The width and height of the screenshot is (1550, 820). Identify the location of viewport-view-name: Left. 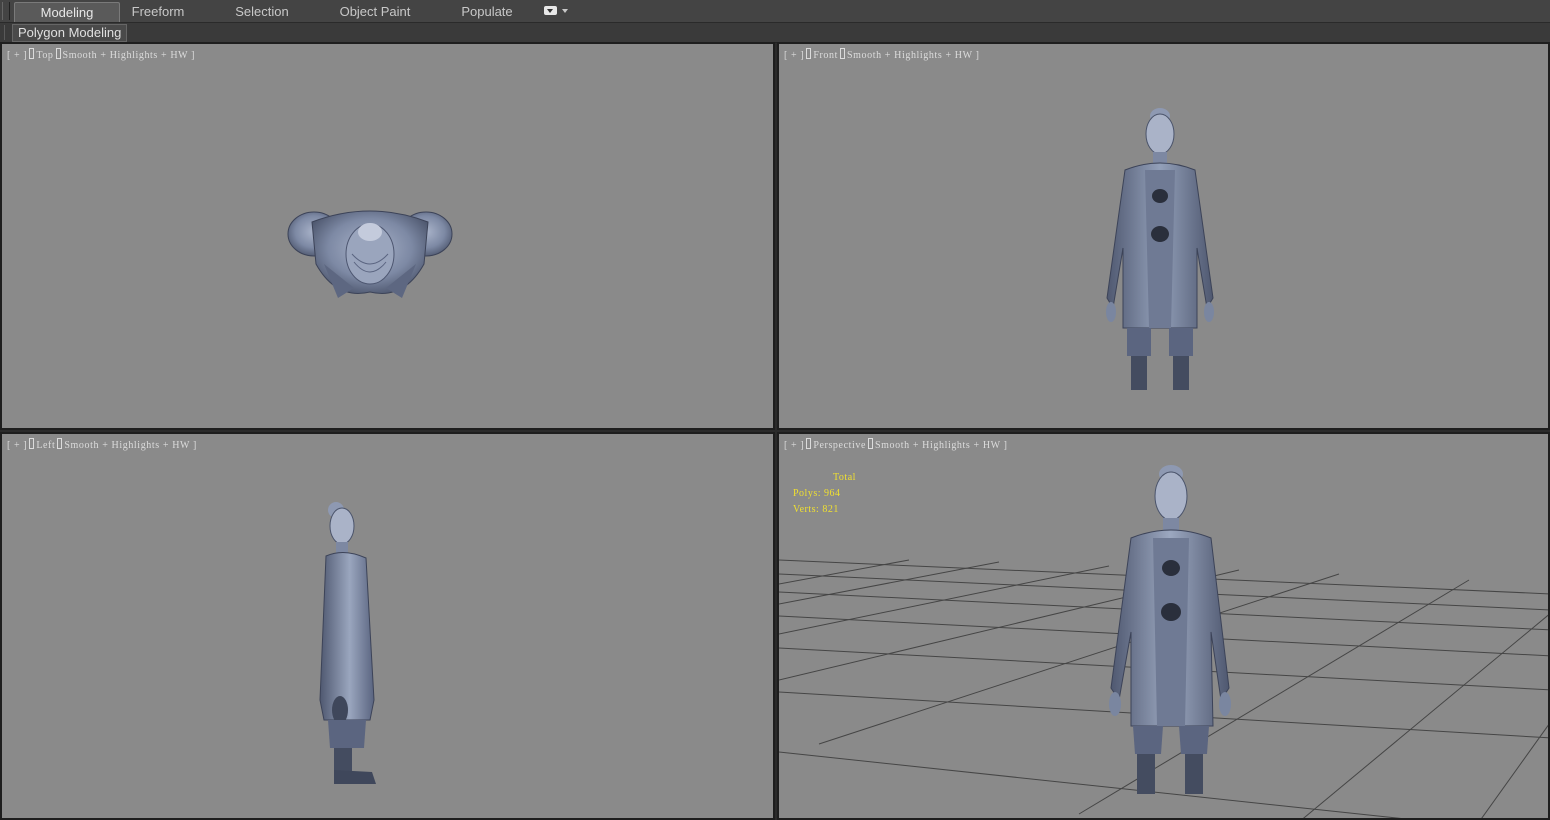
(45, 445).